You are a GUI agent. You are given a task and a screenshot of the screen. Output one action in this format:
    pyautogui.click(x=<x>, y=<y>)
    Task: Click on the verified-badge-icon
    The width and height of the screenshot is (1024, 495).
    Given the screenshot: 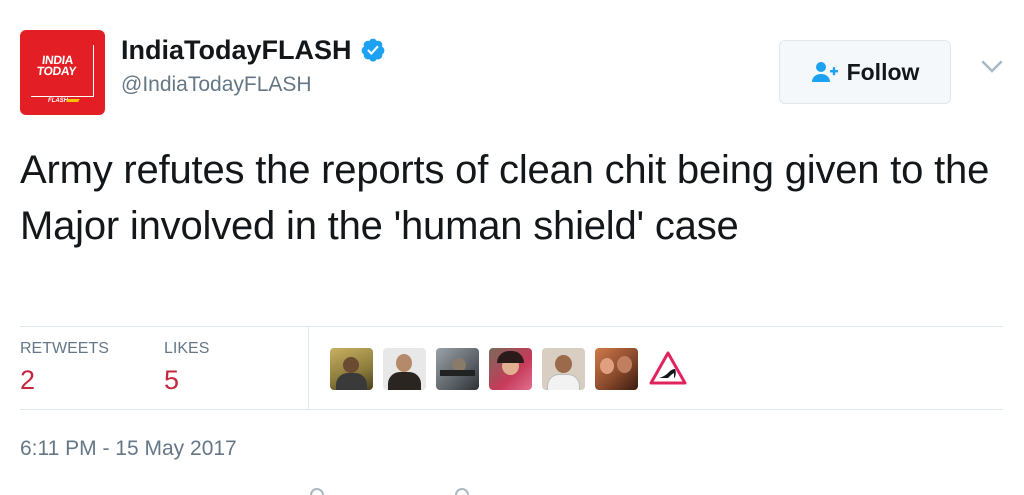 What is the action you would take?
    pyautogui.click(x=372, y=50)
    